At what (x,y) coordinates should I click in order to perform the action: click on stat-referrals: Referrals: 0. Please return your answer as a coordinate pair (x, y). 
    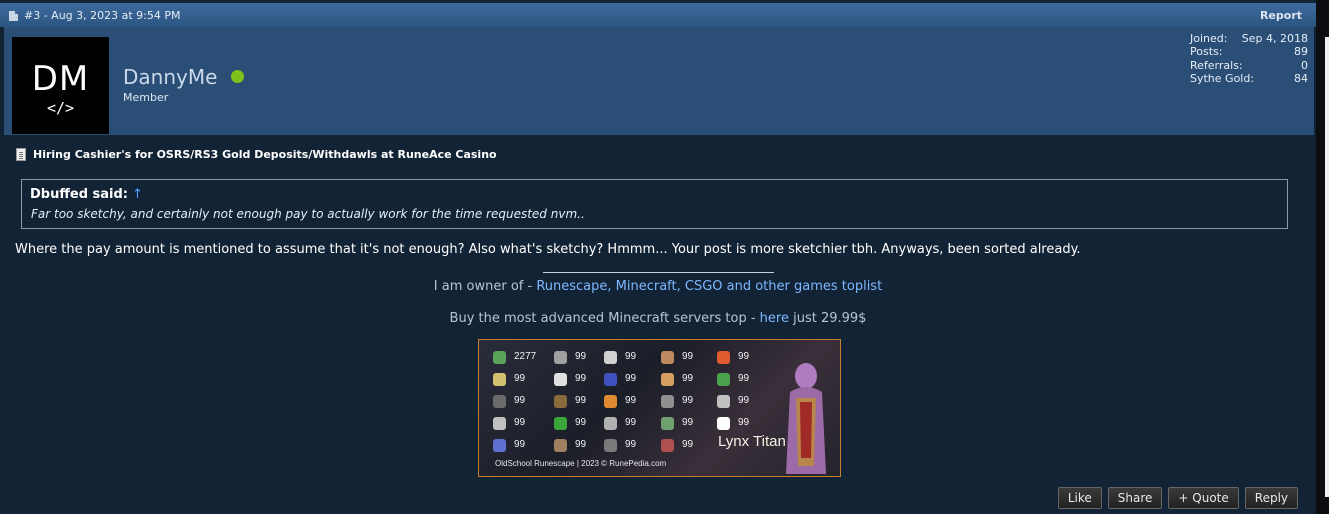
    Looking at the image, I should click on (1249, 65).